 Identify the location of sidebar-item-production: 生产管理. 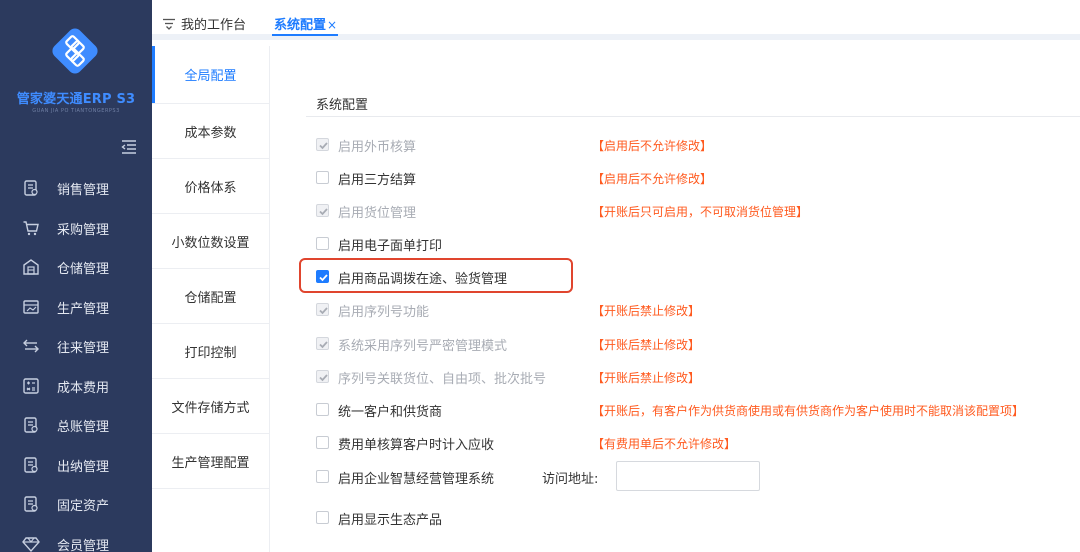
(76, 307).